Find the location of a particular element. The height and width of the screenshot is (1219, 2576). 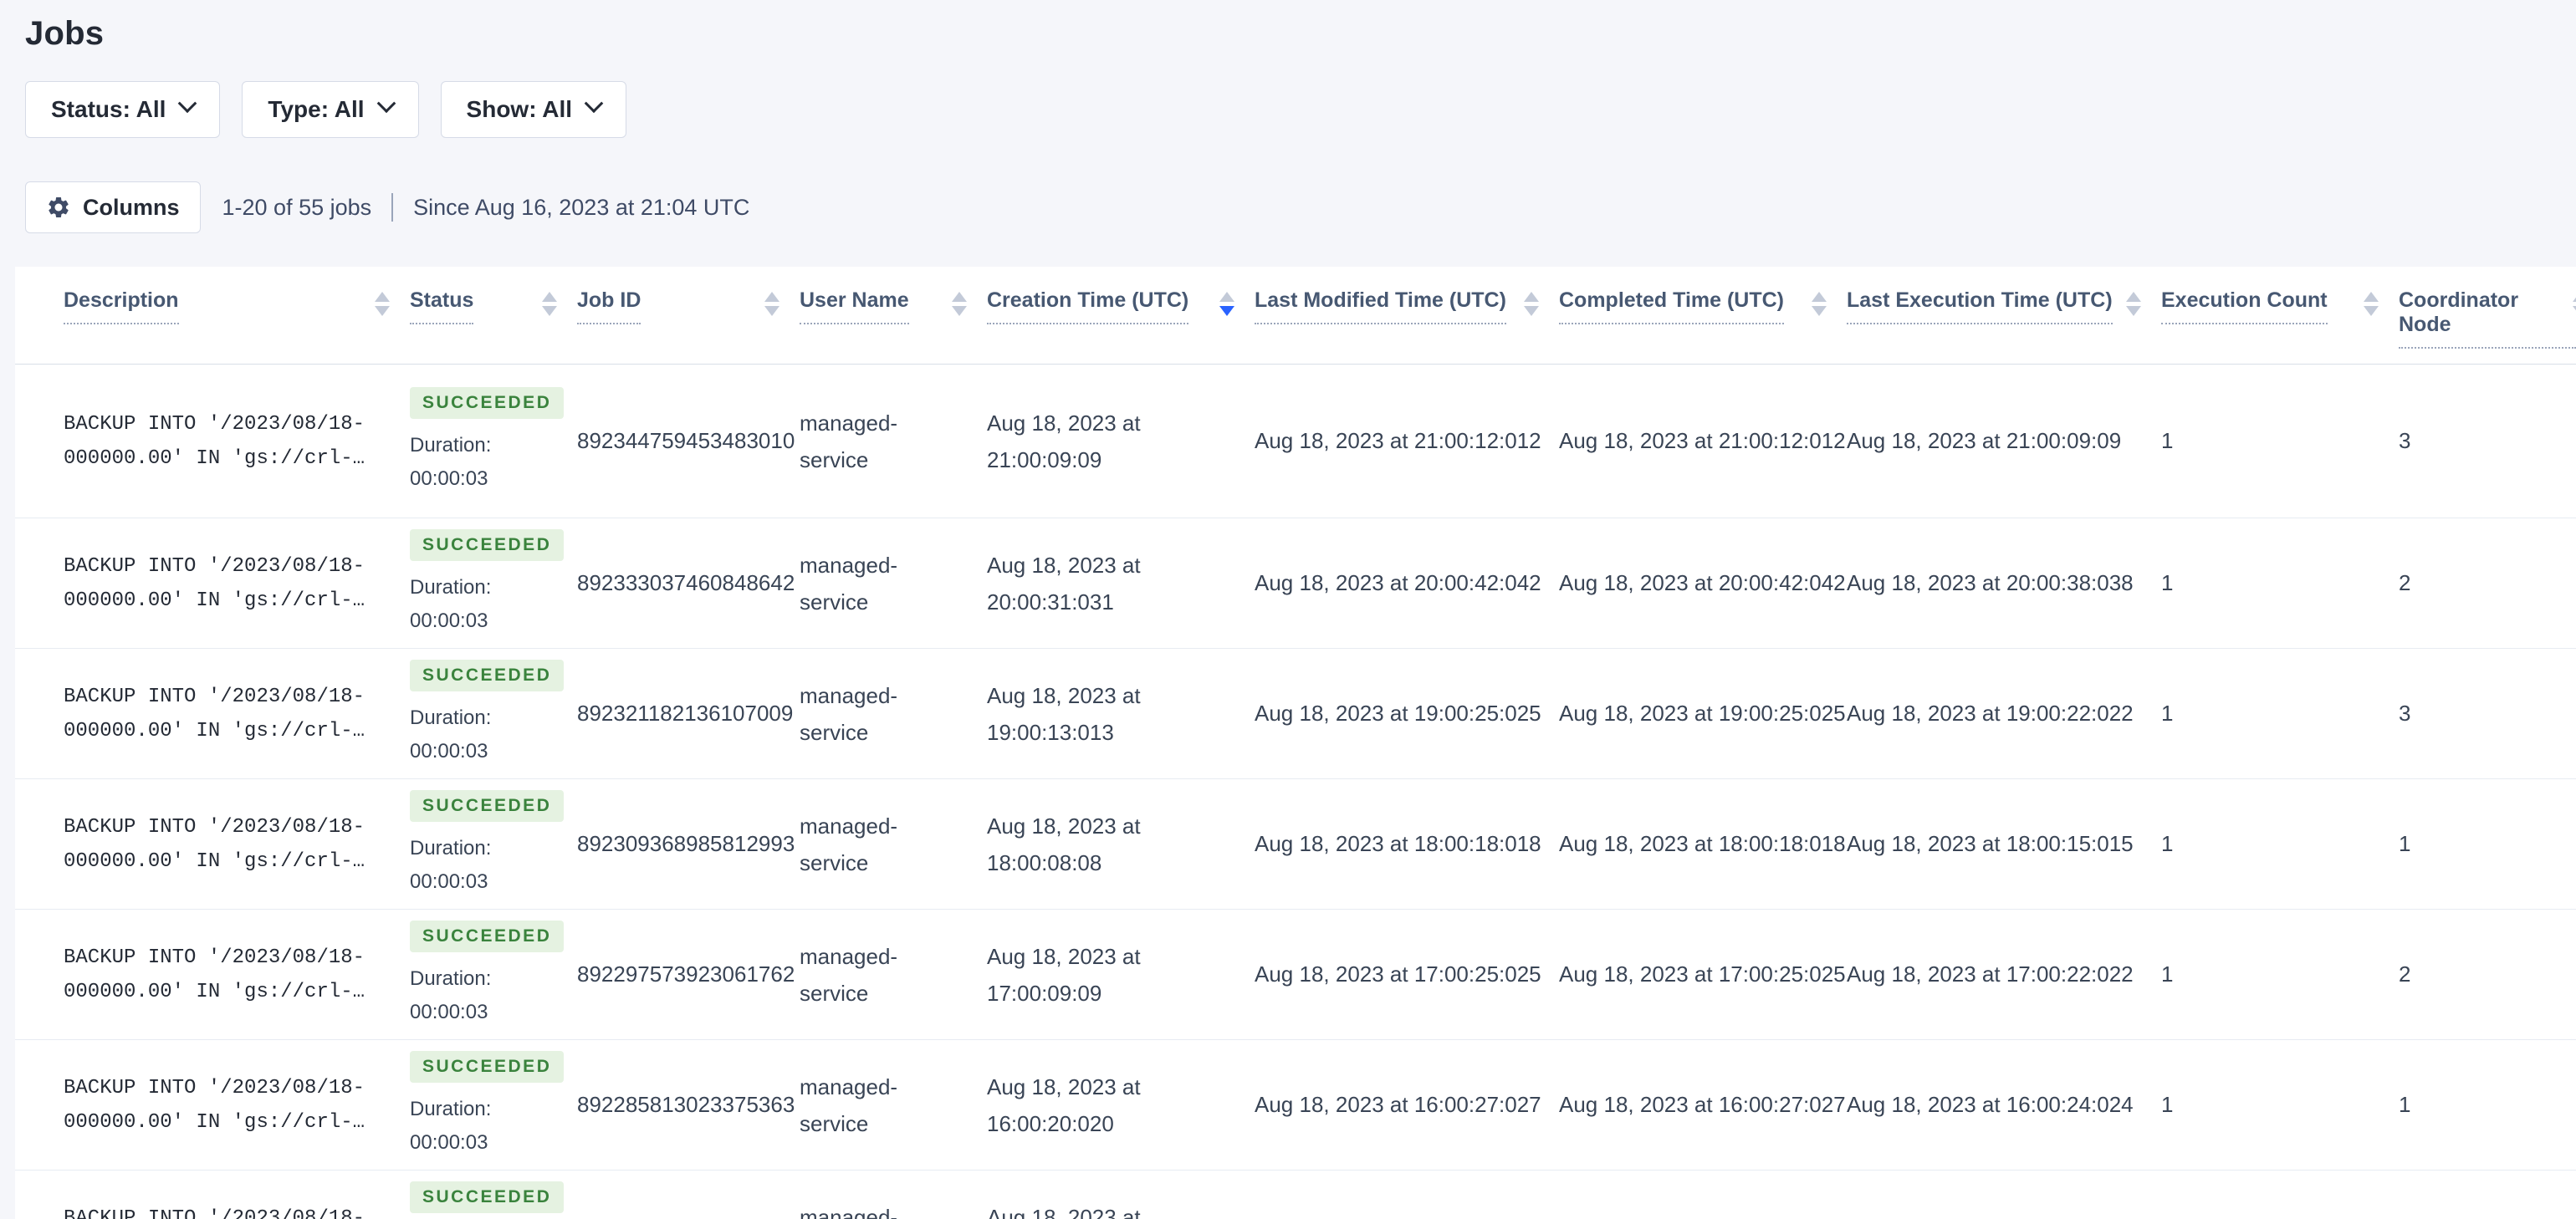

last-execution-time-cell: Aug 18, 2023 at 21:00:09:09 is located at coordinates (2004, 441).